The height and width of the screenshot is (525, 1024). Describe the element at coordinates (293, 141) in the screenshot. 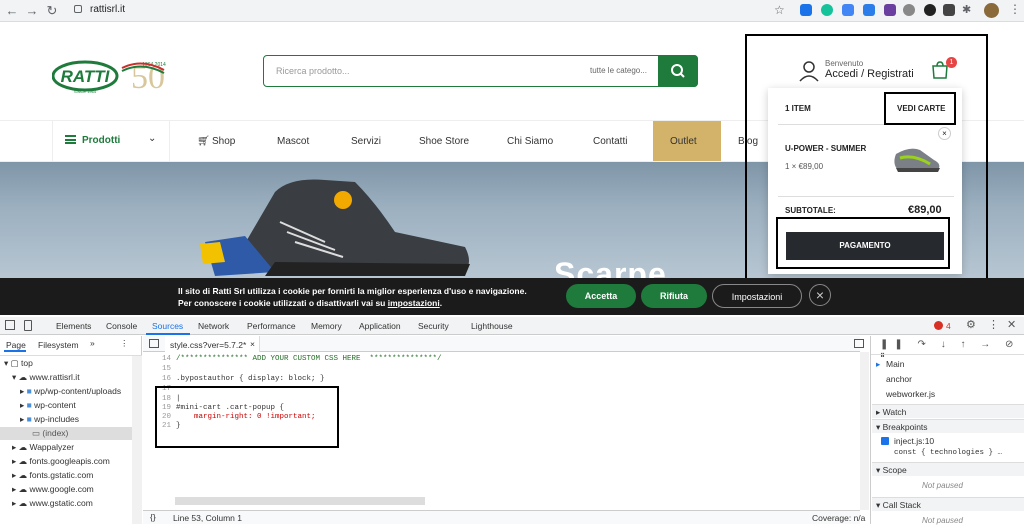

I see `nav-item-mascot: Mascot` at that location.